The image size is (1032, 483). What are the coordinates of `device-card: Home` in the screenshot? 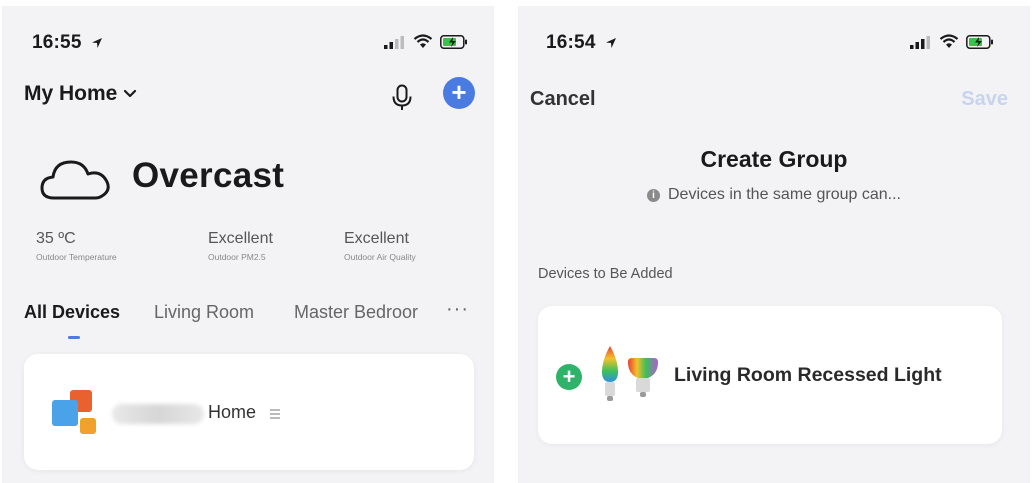 It's located at (249, 412).